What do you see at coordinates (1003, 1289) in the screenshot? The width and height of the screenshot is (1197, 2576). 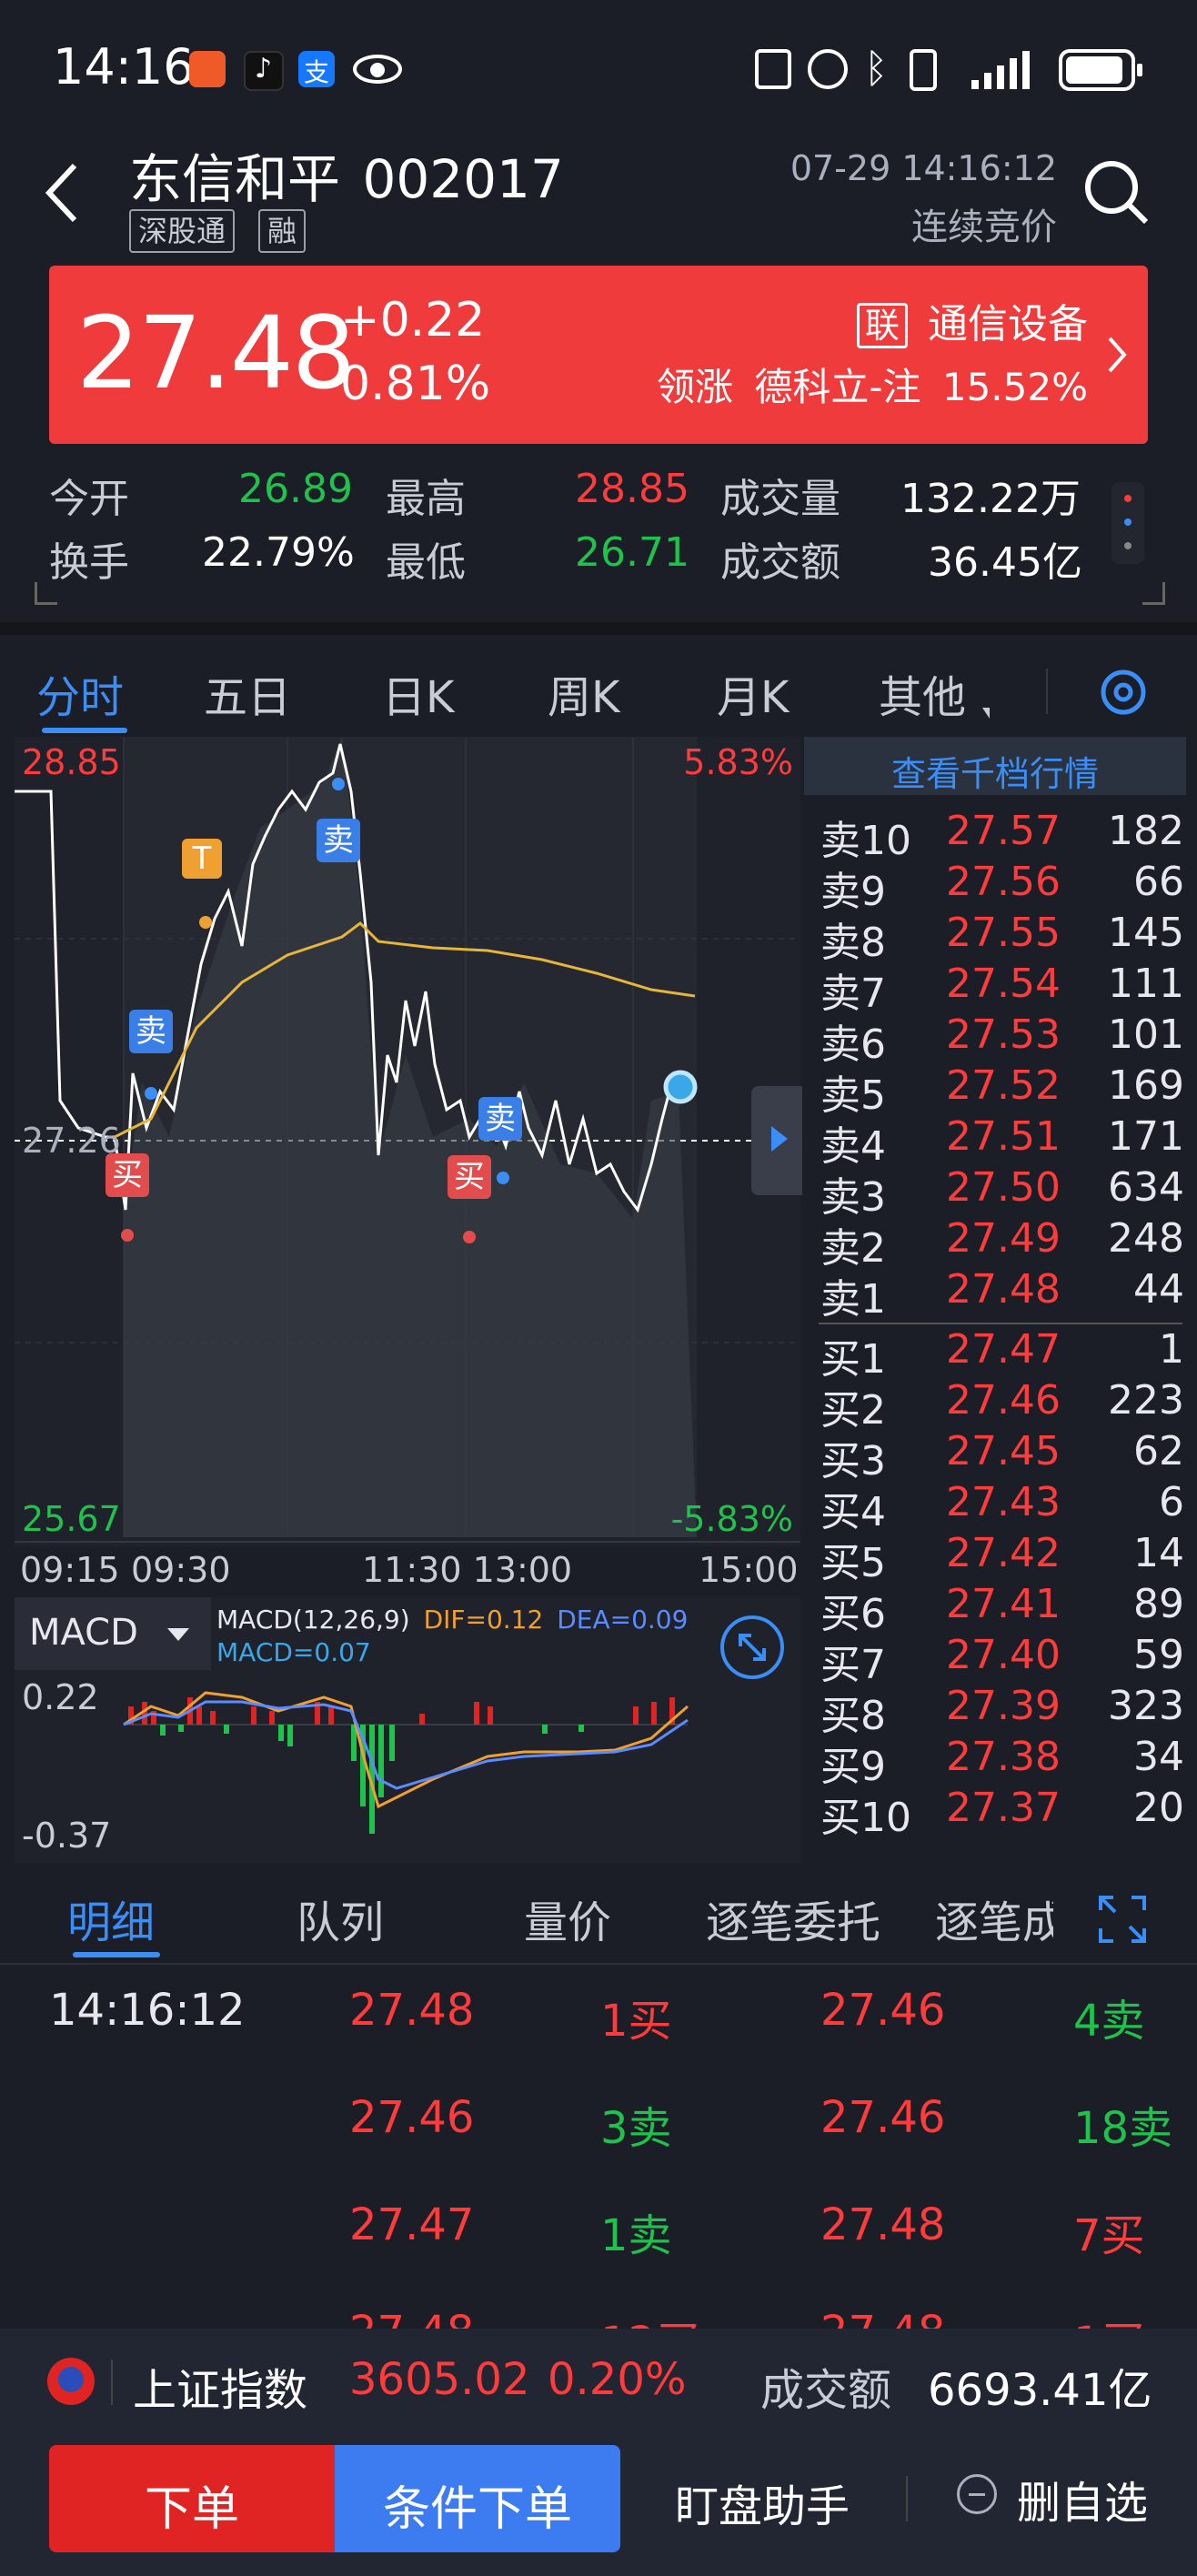 I see `level-price: 27.48` at bounding box center [1003, 1289].